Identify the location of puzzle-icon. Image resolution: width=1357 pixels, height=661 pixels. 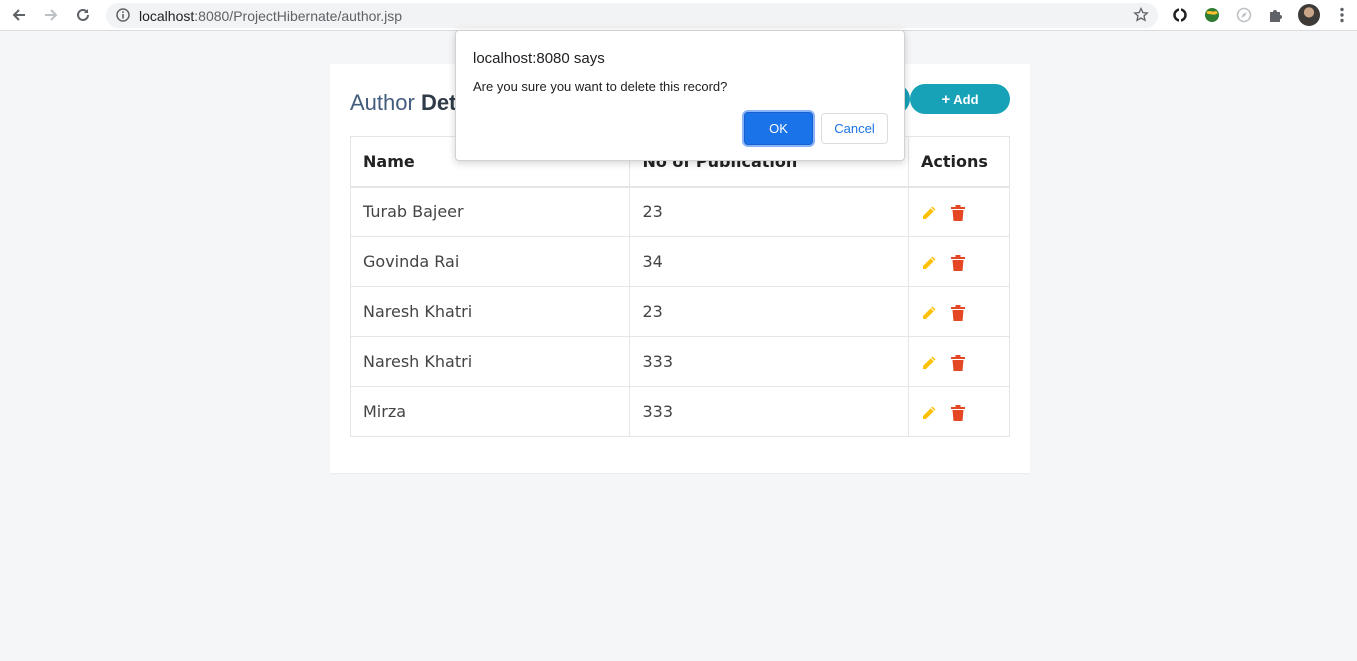
(1276, 15).